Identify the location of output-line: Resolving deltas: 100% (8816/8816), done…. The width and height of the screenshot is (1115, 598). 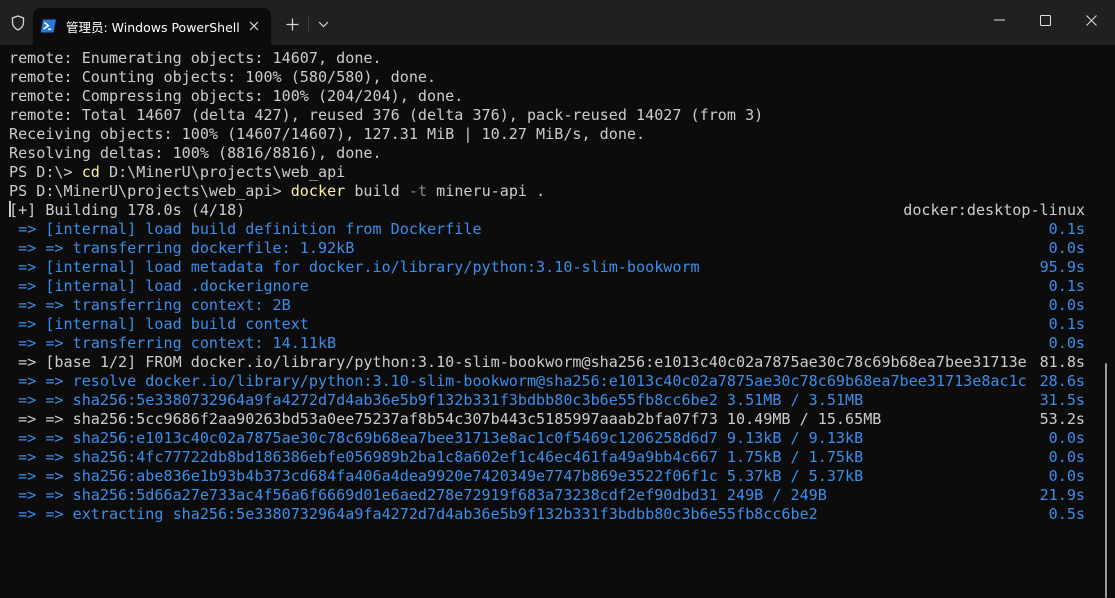
(195, 153).